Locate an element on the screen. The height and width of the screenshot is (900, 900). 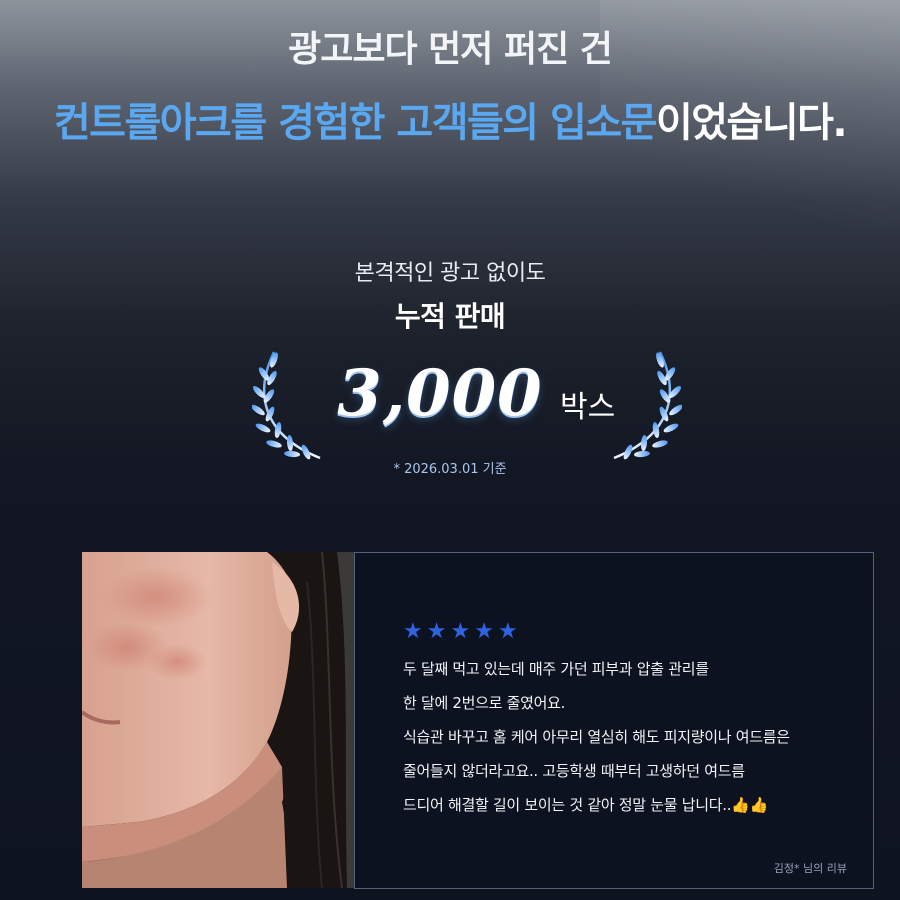
laurel-right-icon is located at coordinates (647, 405).